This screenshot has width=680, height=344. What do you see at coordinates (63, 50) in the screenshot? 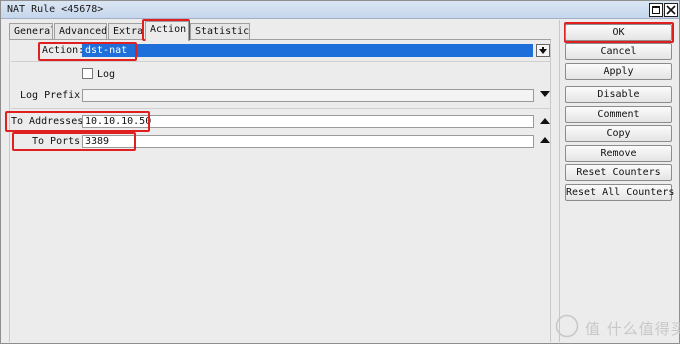
I see `action-label: Action:` at bounding box center [63, 50].